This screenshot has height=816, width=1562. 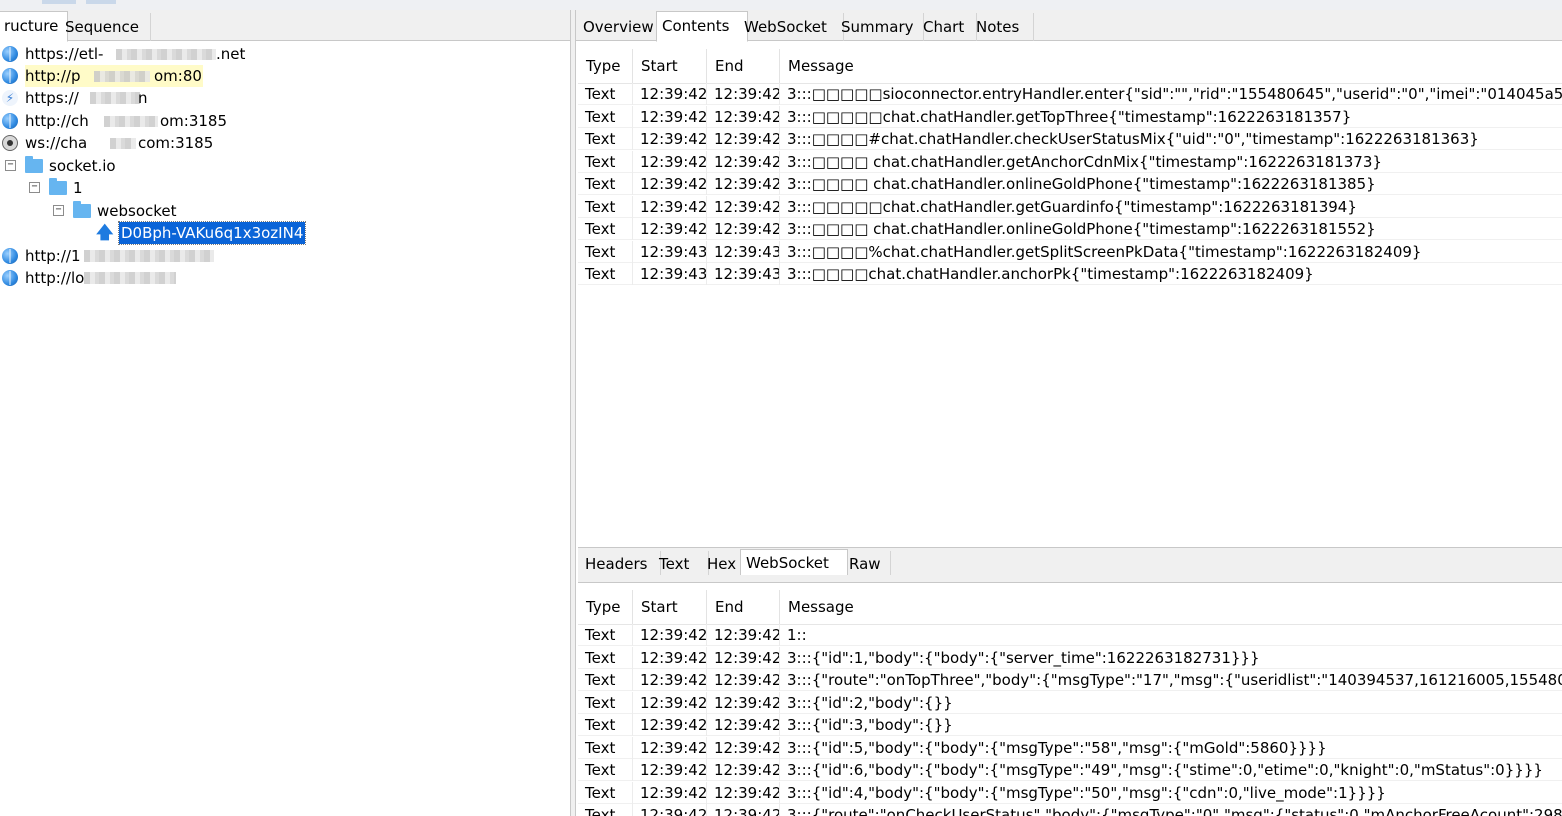 I want to click on tab-overview: Overview, so click(x=621, y=27).